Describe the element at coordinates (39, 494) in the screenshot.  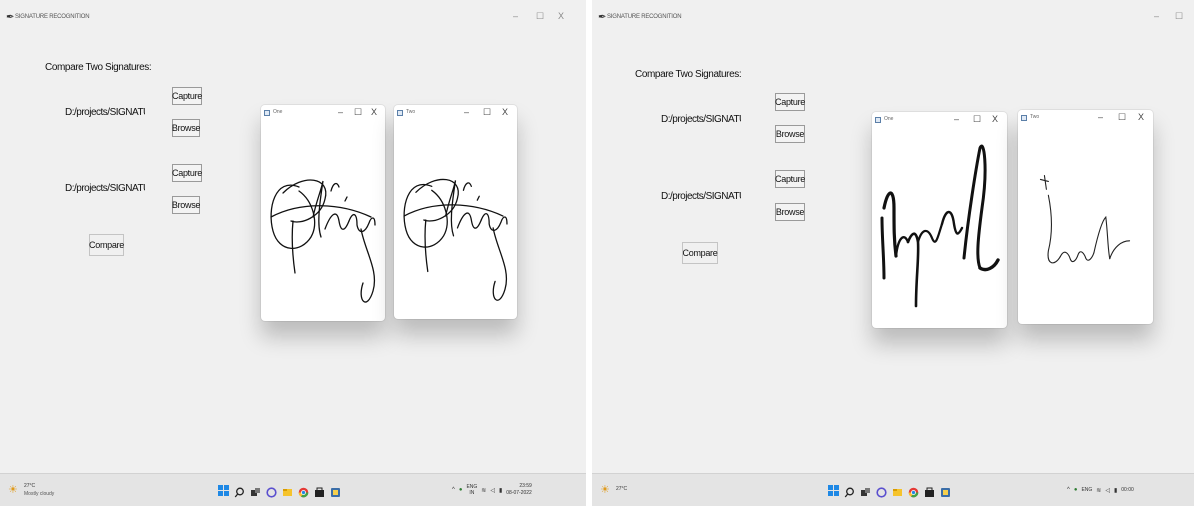
I see `weather-description: Mostly cloudy` at that location.